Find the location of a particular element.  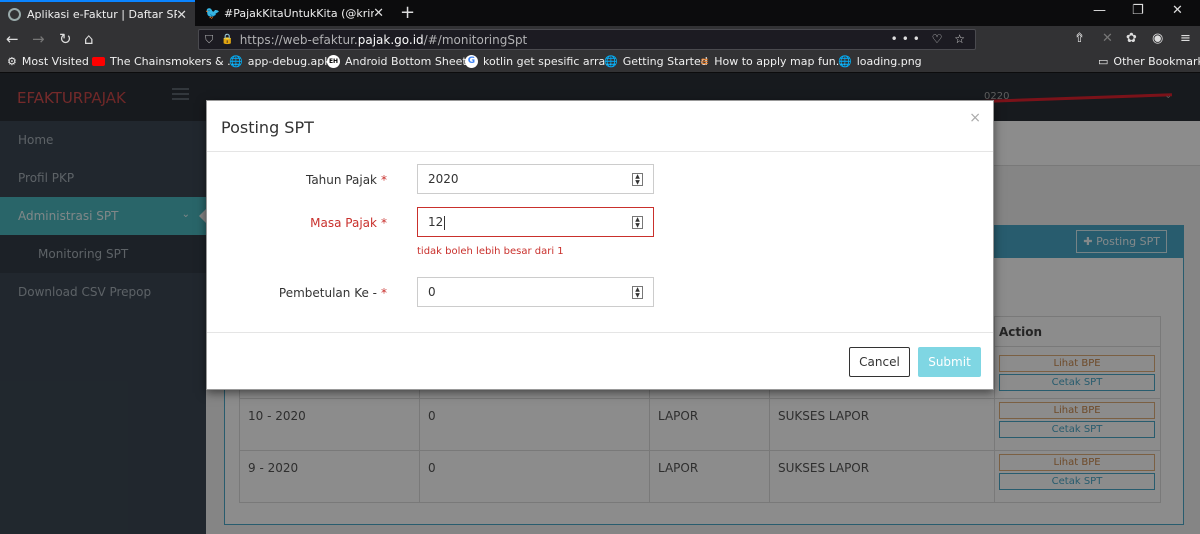

tab-title: Aplikasi e-Faktur | Daftar SPT is located at coordinates (102, 14).